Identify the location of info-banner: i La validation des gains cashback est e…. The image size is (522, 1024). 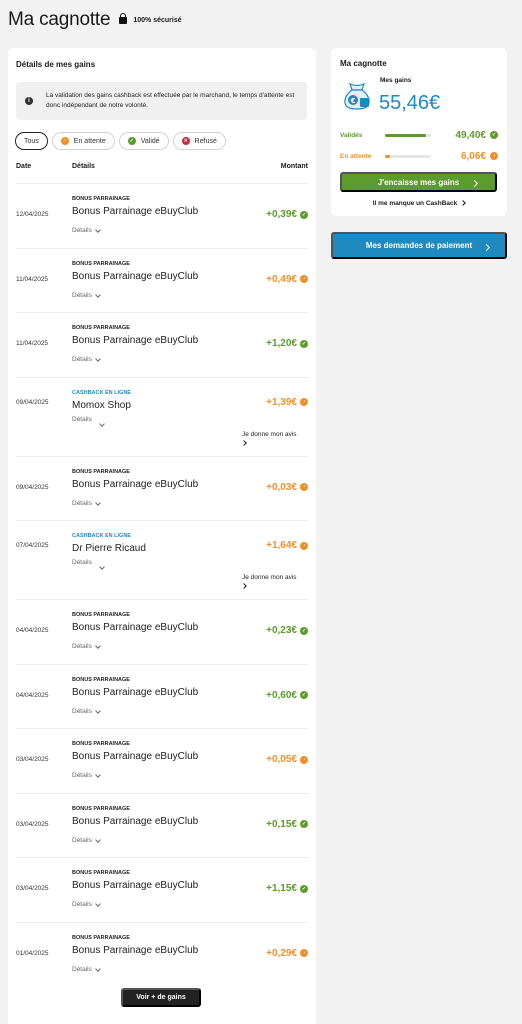
(161, 101).